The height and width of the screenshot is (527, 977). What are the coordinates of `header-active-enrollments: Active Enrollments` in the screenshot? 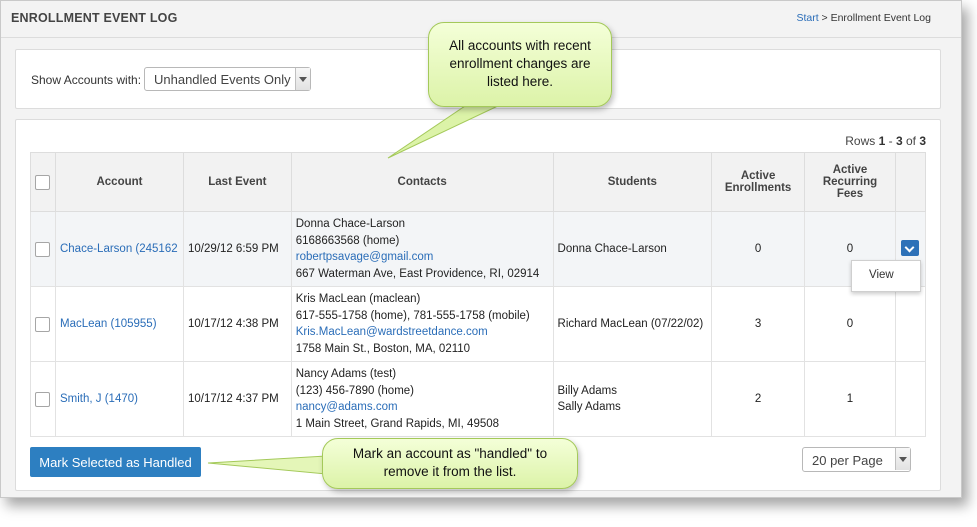 It's located at (758, 182).